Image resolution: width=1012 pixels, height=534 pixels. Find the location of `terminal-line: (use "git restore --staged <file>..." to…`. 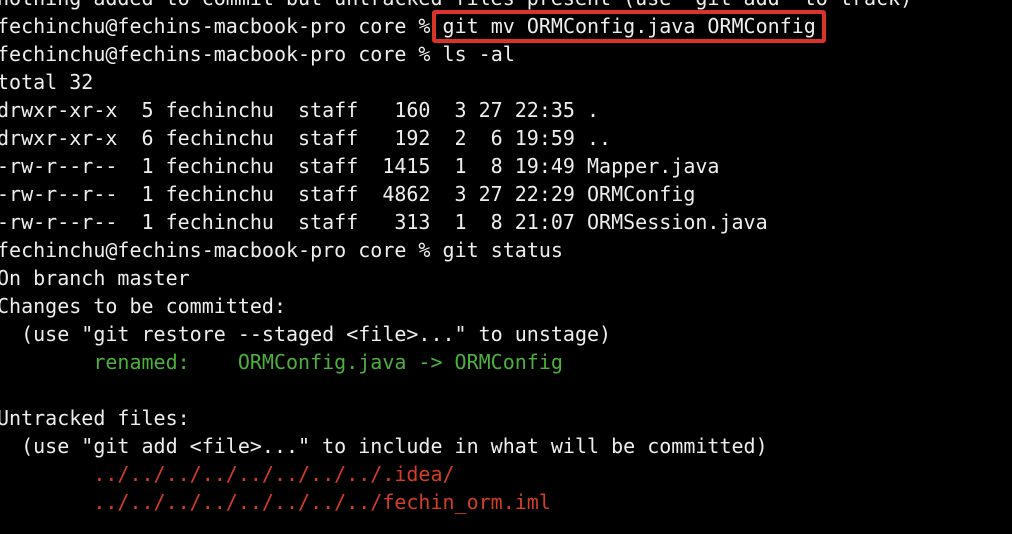

terminal-line: (use "git restore --staged <file>..." to… is located at coordinates (456, 334).